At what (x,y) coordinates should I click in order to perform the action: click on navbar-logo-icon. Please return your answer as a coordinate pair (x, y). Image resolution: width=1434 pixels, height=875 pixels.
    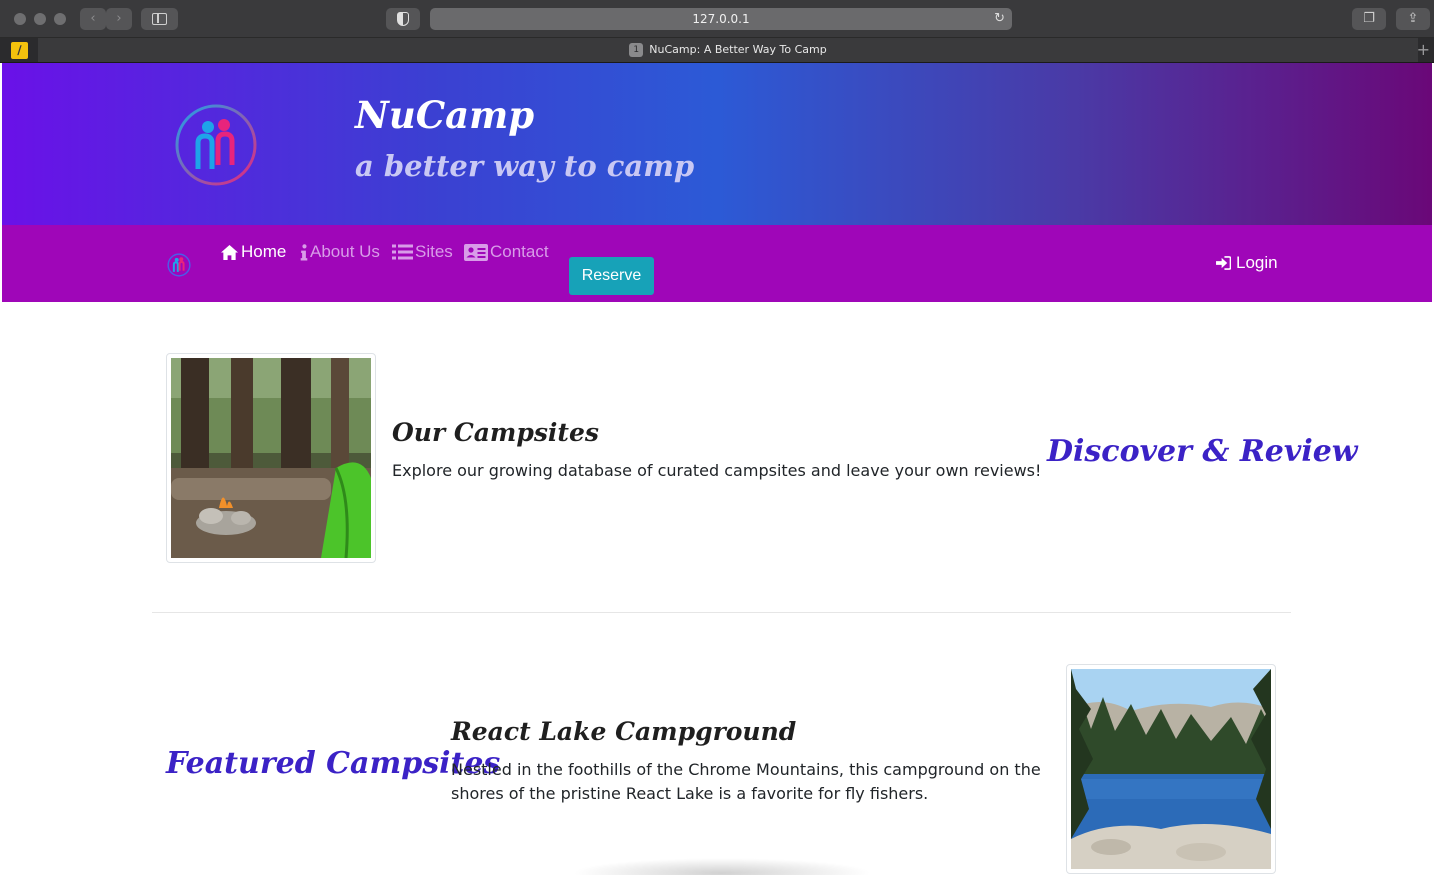
    Looking at the image, I should click on (179, 265).